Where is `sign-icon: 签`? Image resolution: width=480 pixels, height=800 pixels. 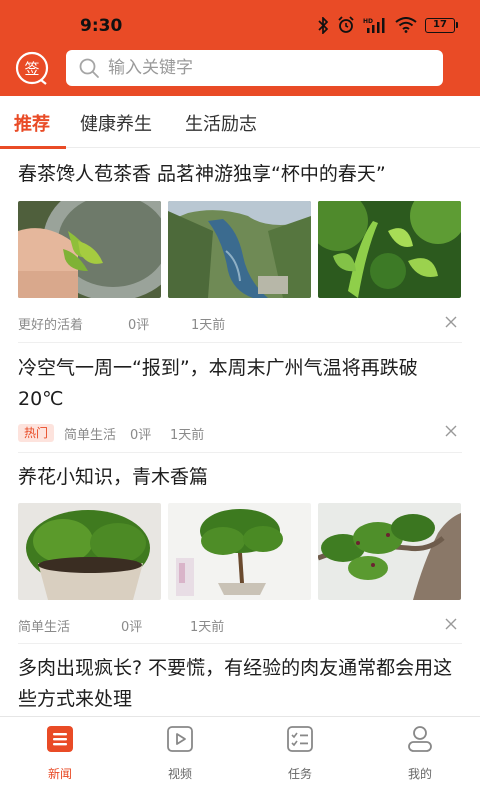
sign-icon: 签 is located at coordinates (32, 68).